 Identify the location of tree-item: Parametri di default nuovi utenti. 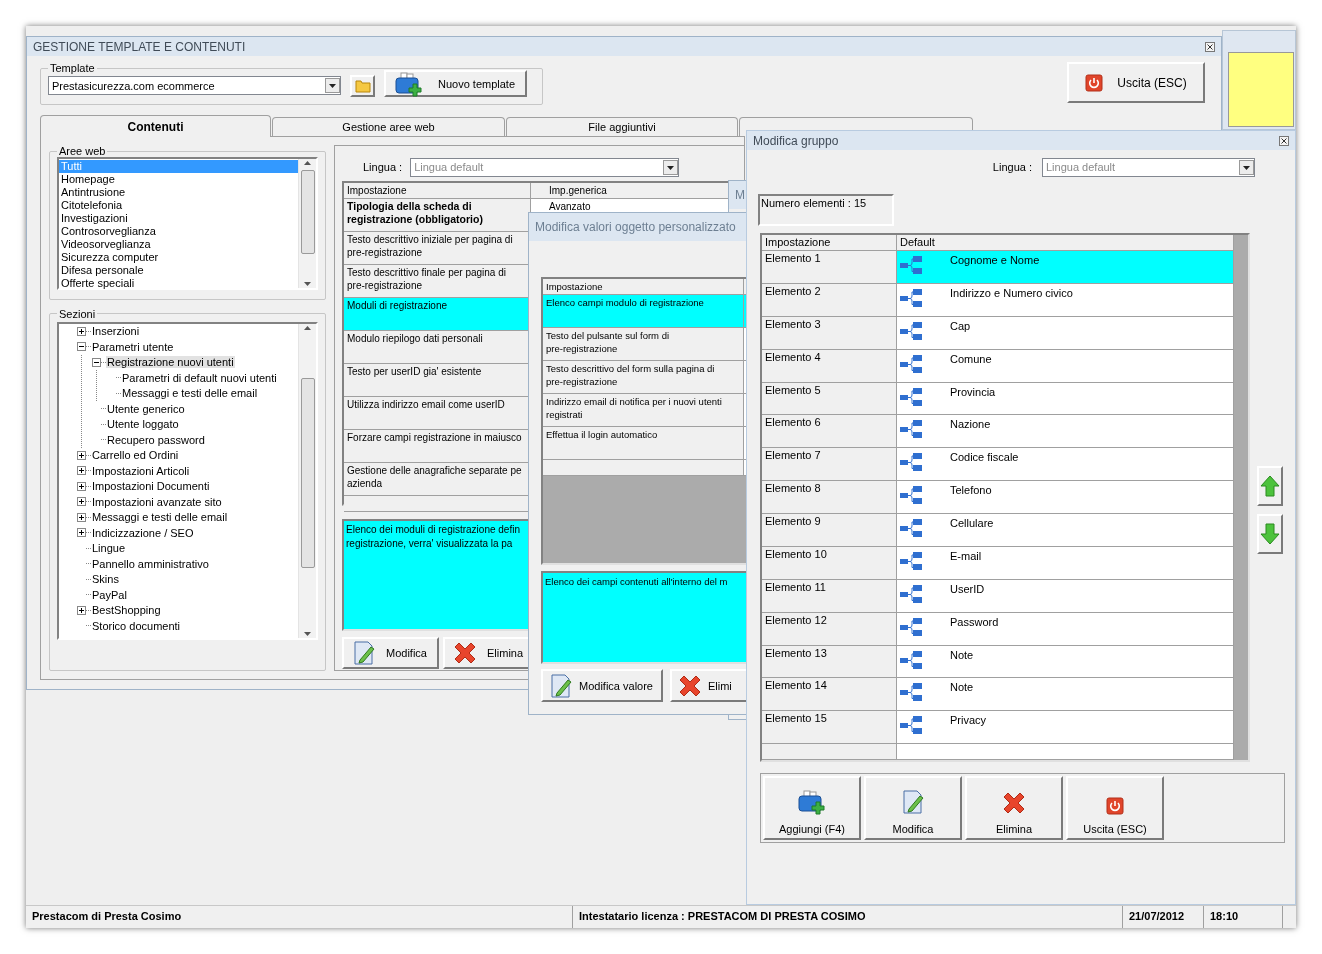
(199, 377).